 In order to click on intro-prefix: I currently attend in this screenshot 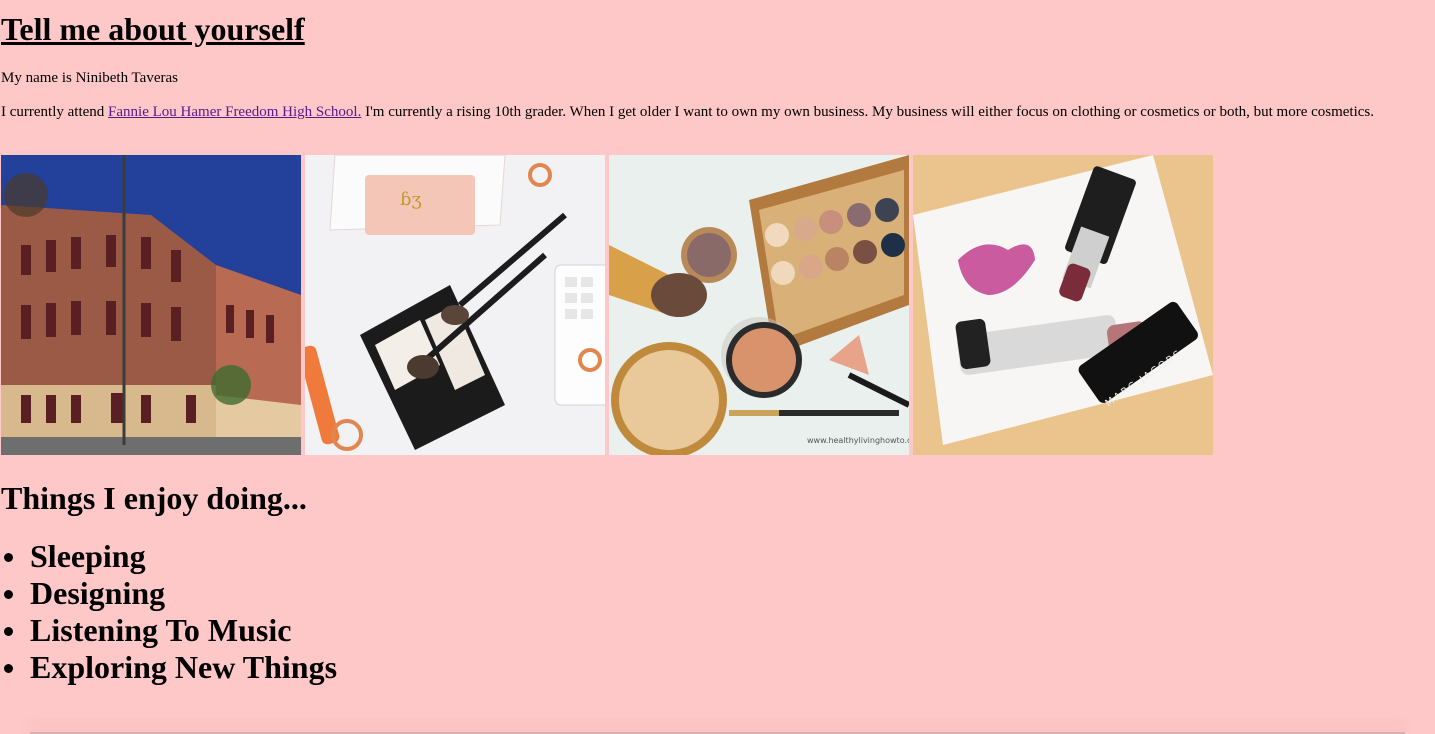, I will do `click(55, 112)`.